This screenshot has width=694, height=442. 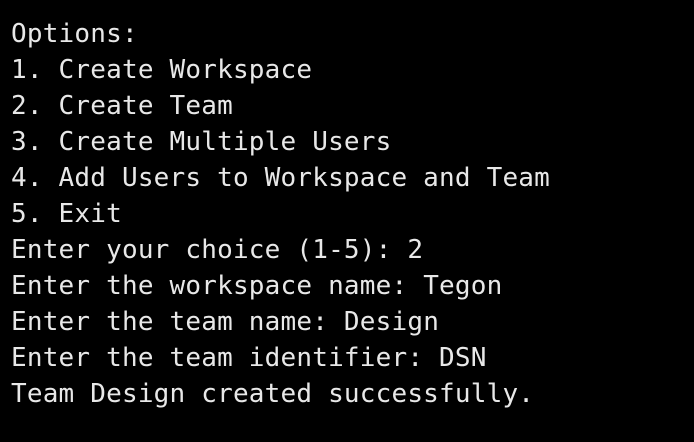 I want to click on prompt-team-name-value: Design, so click(x=391, y=322).